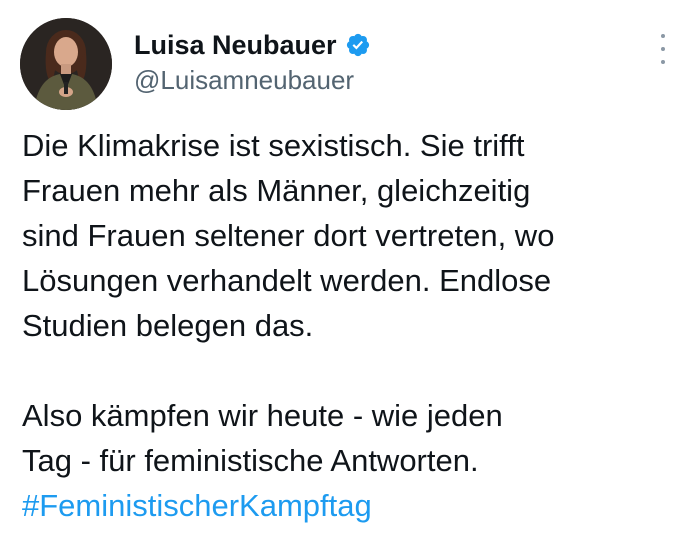 The width and height of the screenshot is (696, 540). I want to click on avatar, so click(66, 64).